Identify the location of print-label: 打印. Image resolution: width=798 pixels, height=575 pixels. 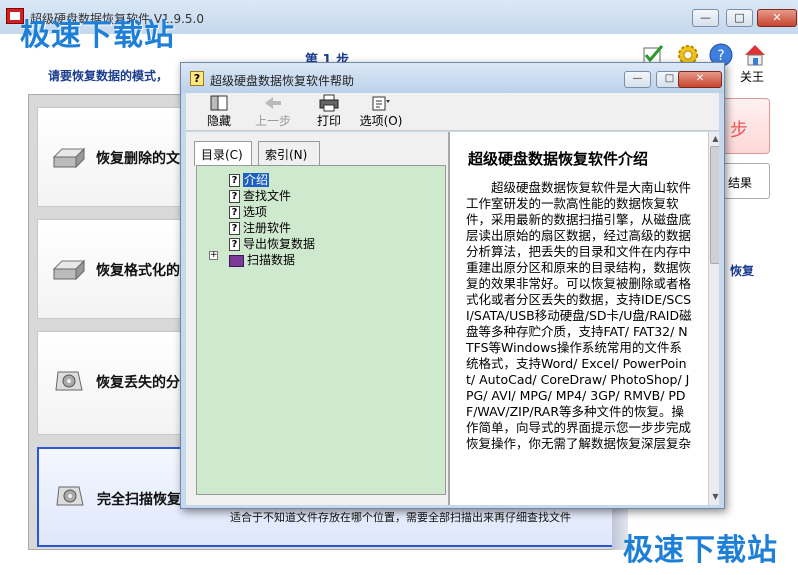
(328, 121).